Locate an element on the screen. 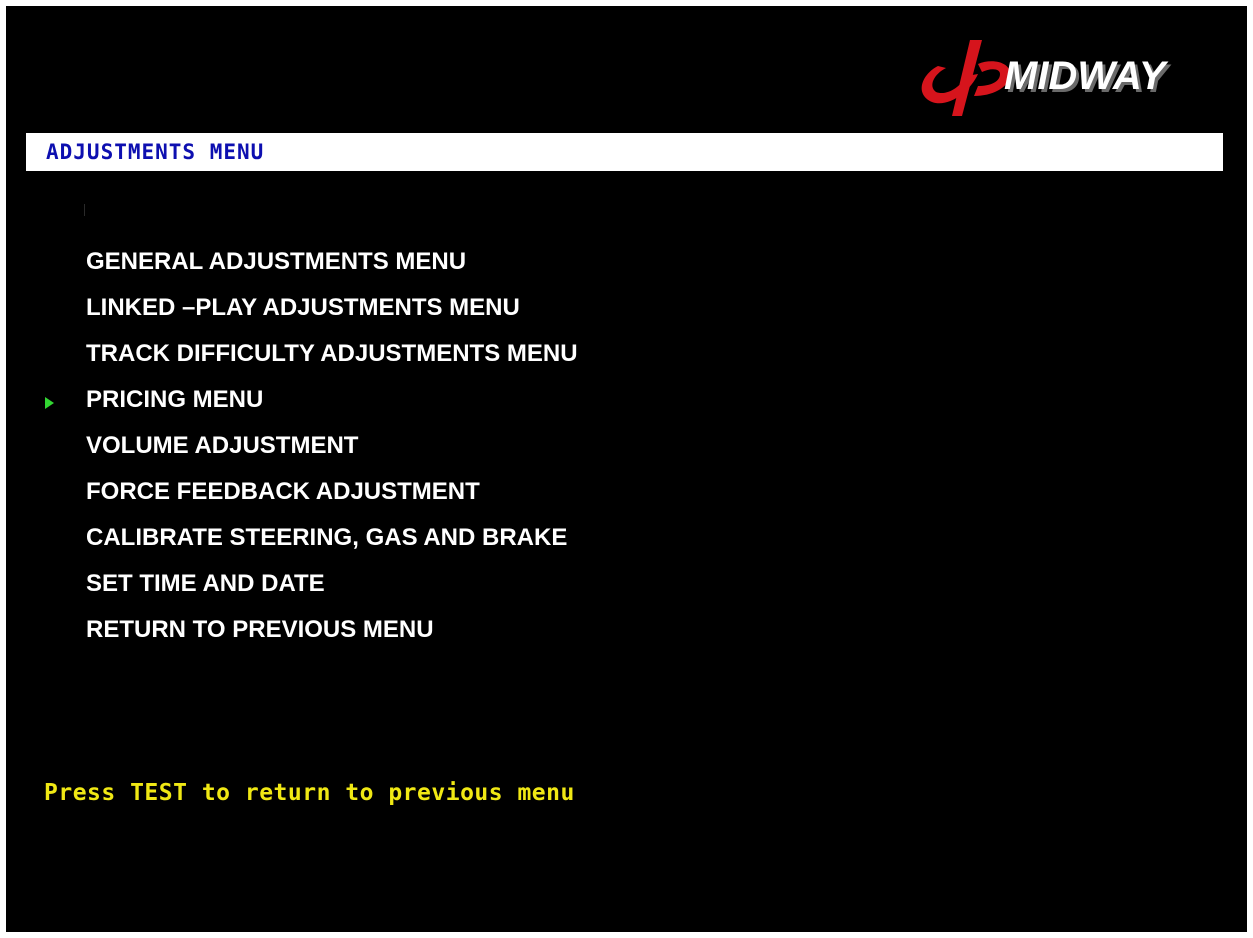 This screenshot has width=1253, height=938. menu-item-force-feedback-adjustment: FORCE FEEDBACK ADJUSTMENT is located at coordinates (283, 492).